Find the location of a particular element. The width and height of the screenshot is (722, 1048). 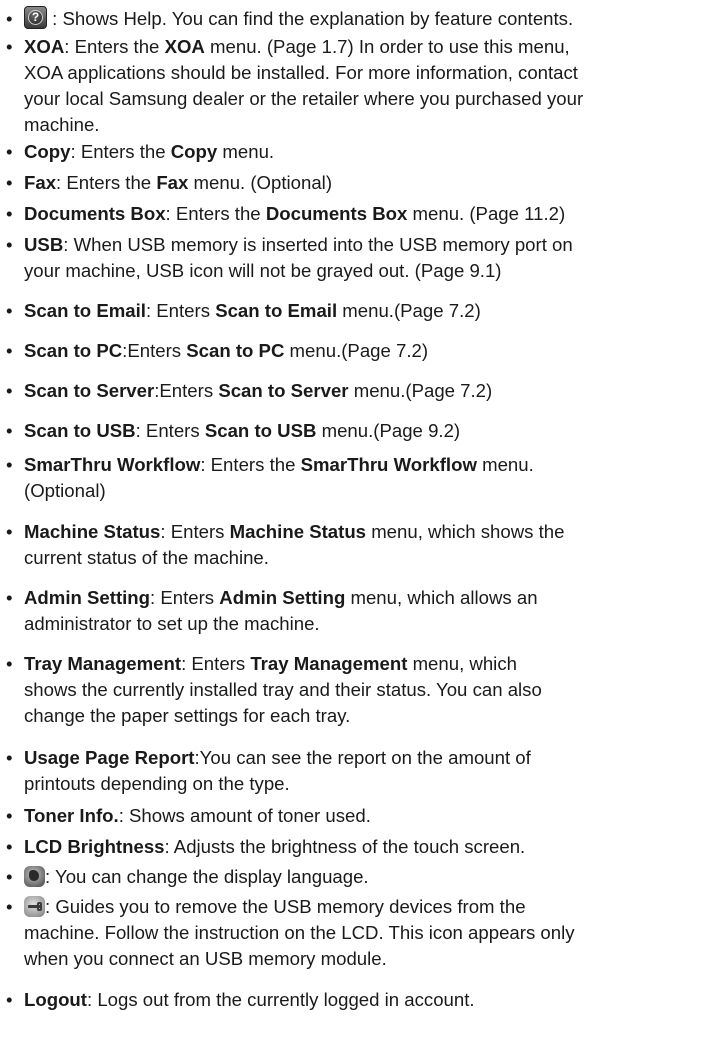

term: Tray Management is located at coordinates (103, 663).